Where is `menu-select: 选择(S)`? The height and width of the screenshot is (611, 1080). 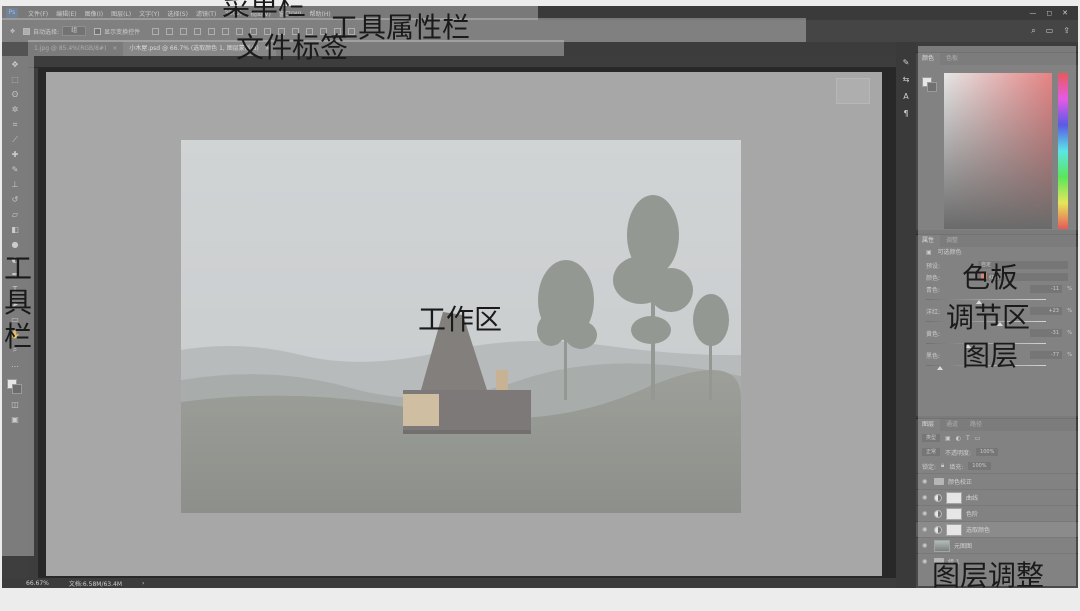 menu-select: 选择(S) is located at coordinates (177, 13).